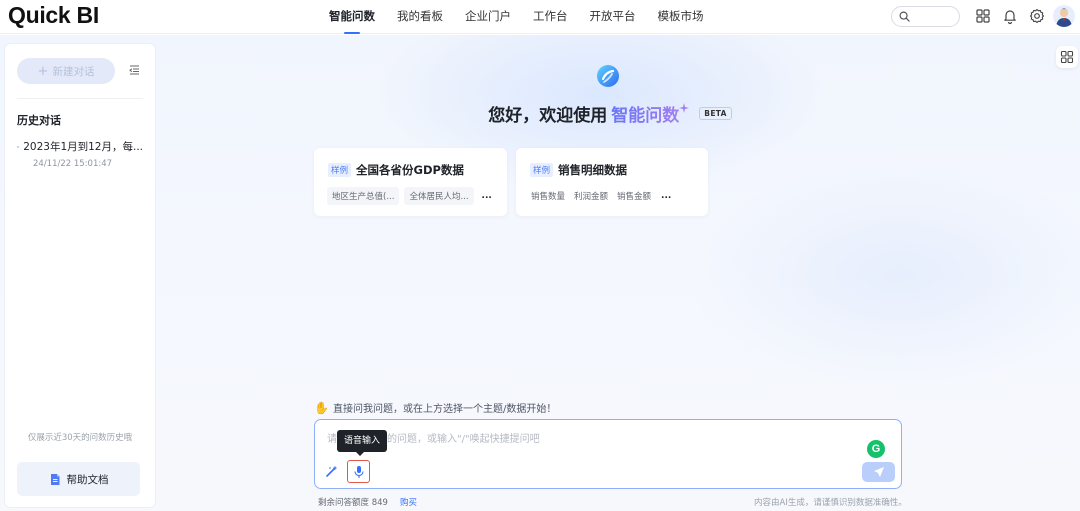 Image resolution: width=1080 pixels, height=511 pixels. What do you see at coordinates (876, 449) in the screenshot?
I see `grammar-check-icon: G` at bounding box center [876, 449].